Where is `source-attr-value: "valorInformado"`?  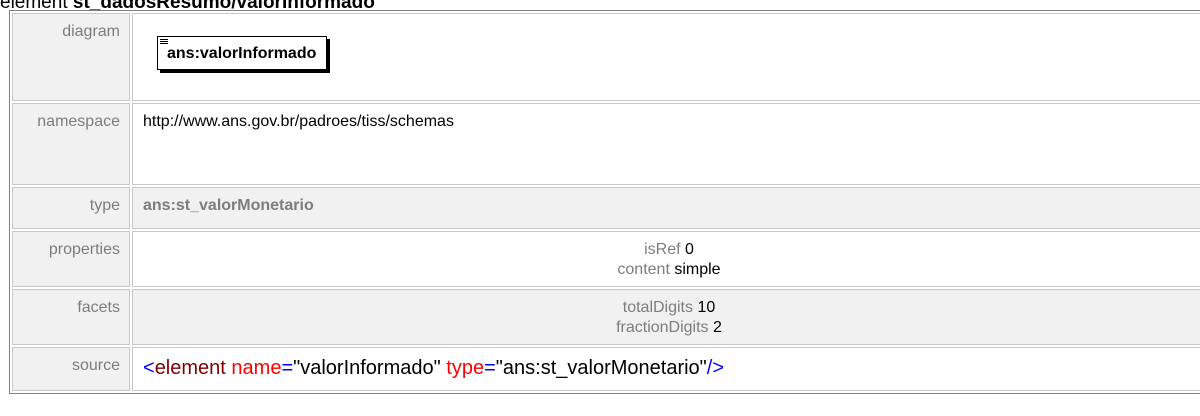
source-attr-value: "valorInformado" is located at coordinates (367, 368).